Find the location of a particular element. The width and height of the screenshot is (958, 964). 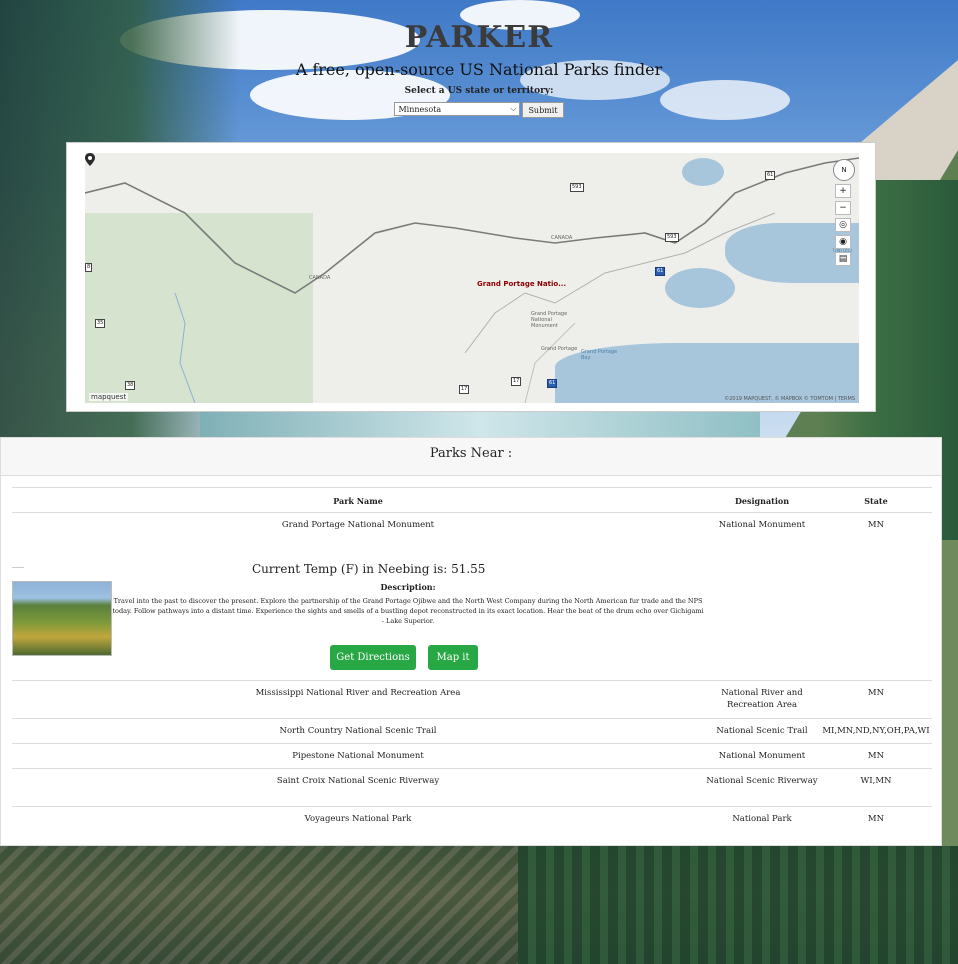

state-form: Minnesota ⌵ Submit is located at coordinates (479, 110).